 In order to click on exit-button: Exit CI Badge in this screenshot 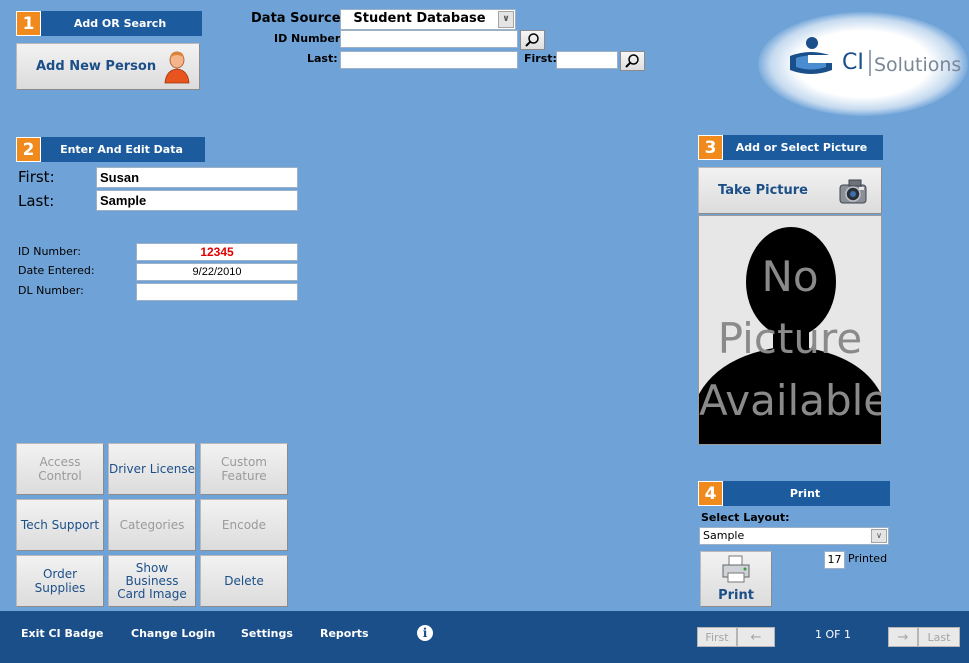, I will do `click(62, 633)`.